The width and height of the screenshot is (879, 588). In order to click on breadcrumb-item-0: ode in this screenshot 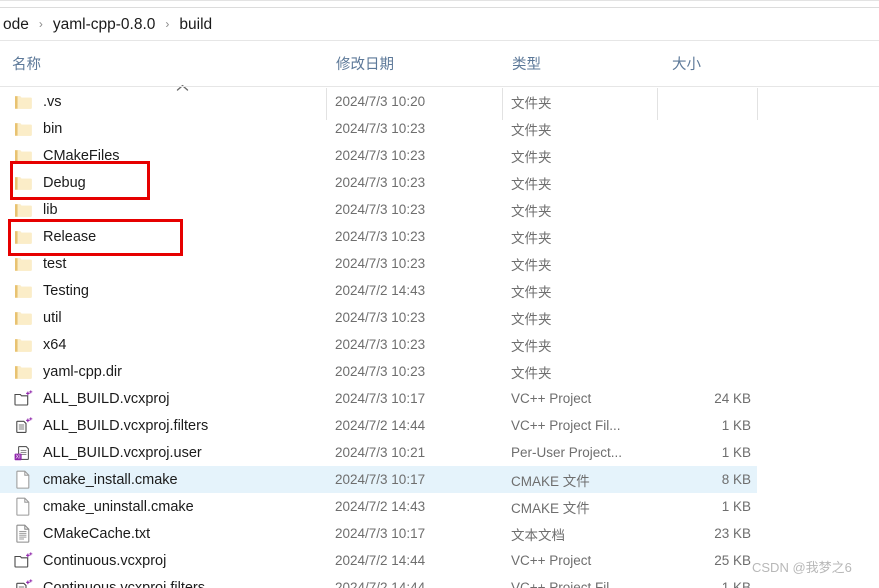, I will do `click(16, 24)`.